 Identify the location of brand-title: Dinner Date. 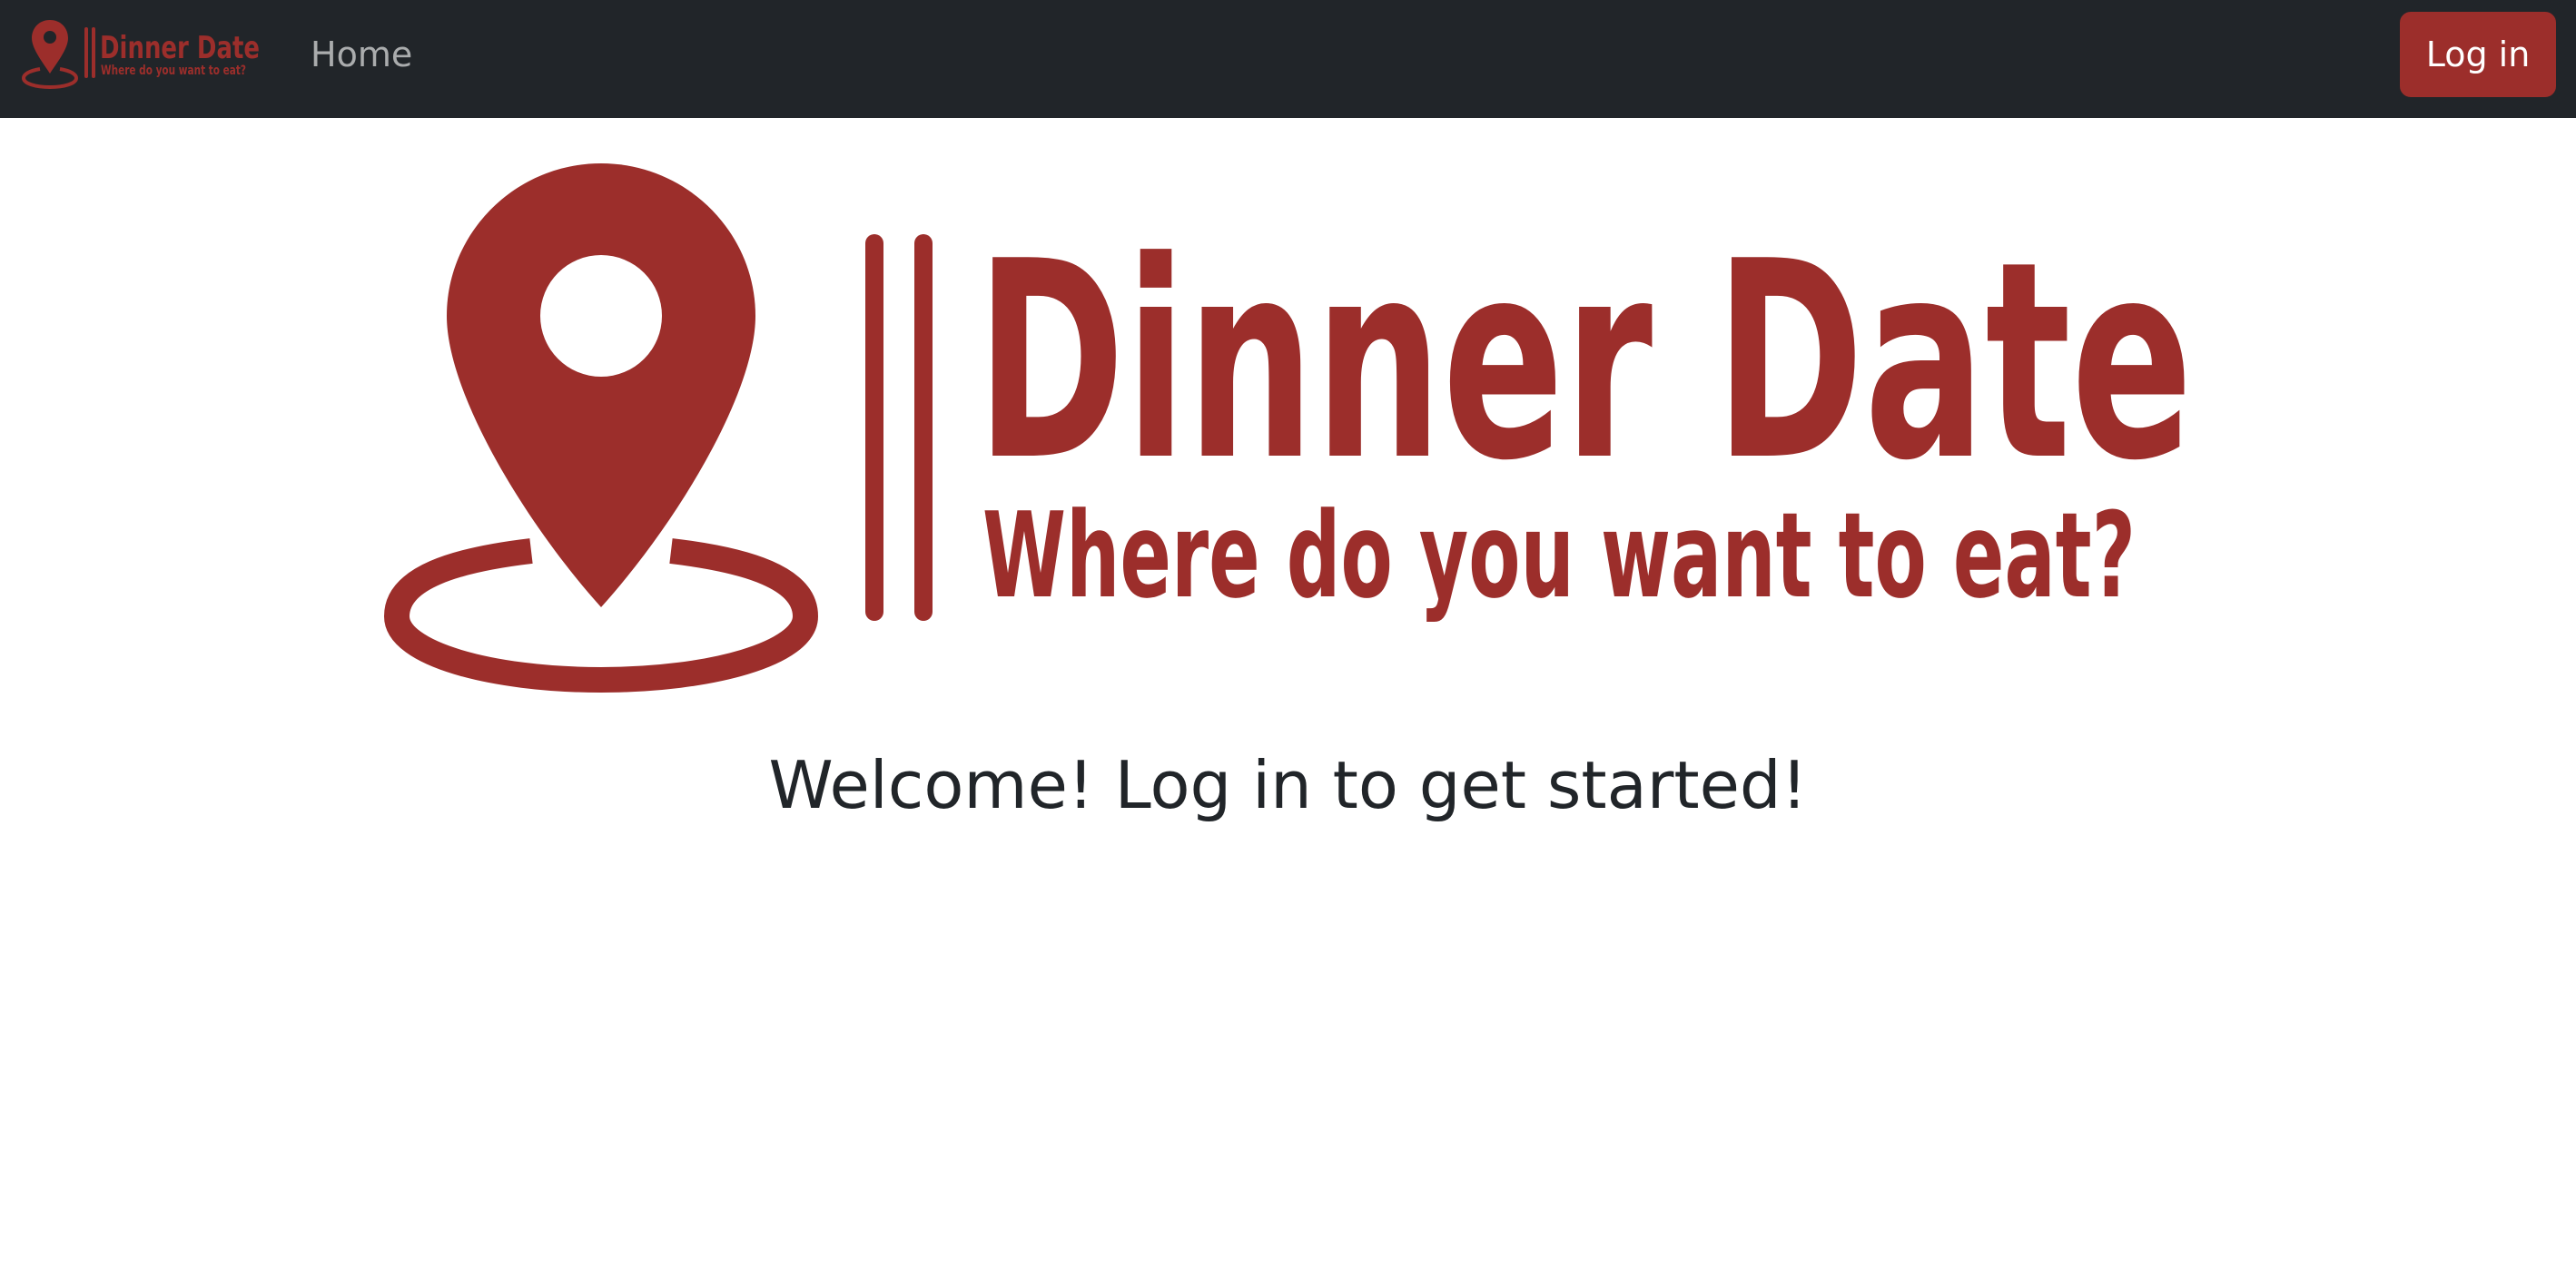
(180, 48).